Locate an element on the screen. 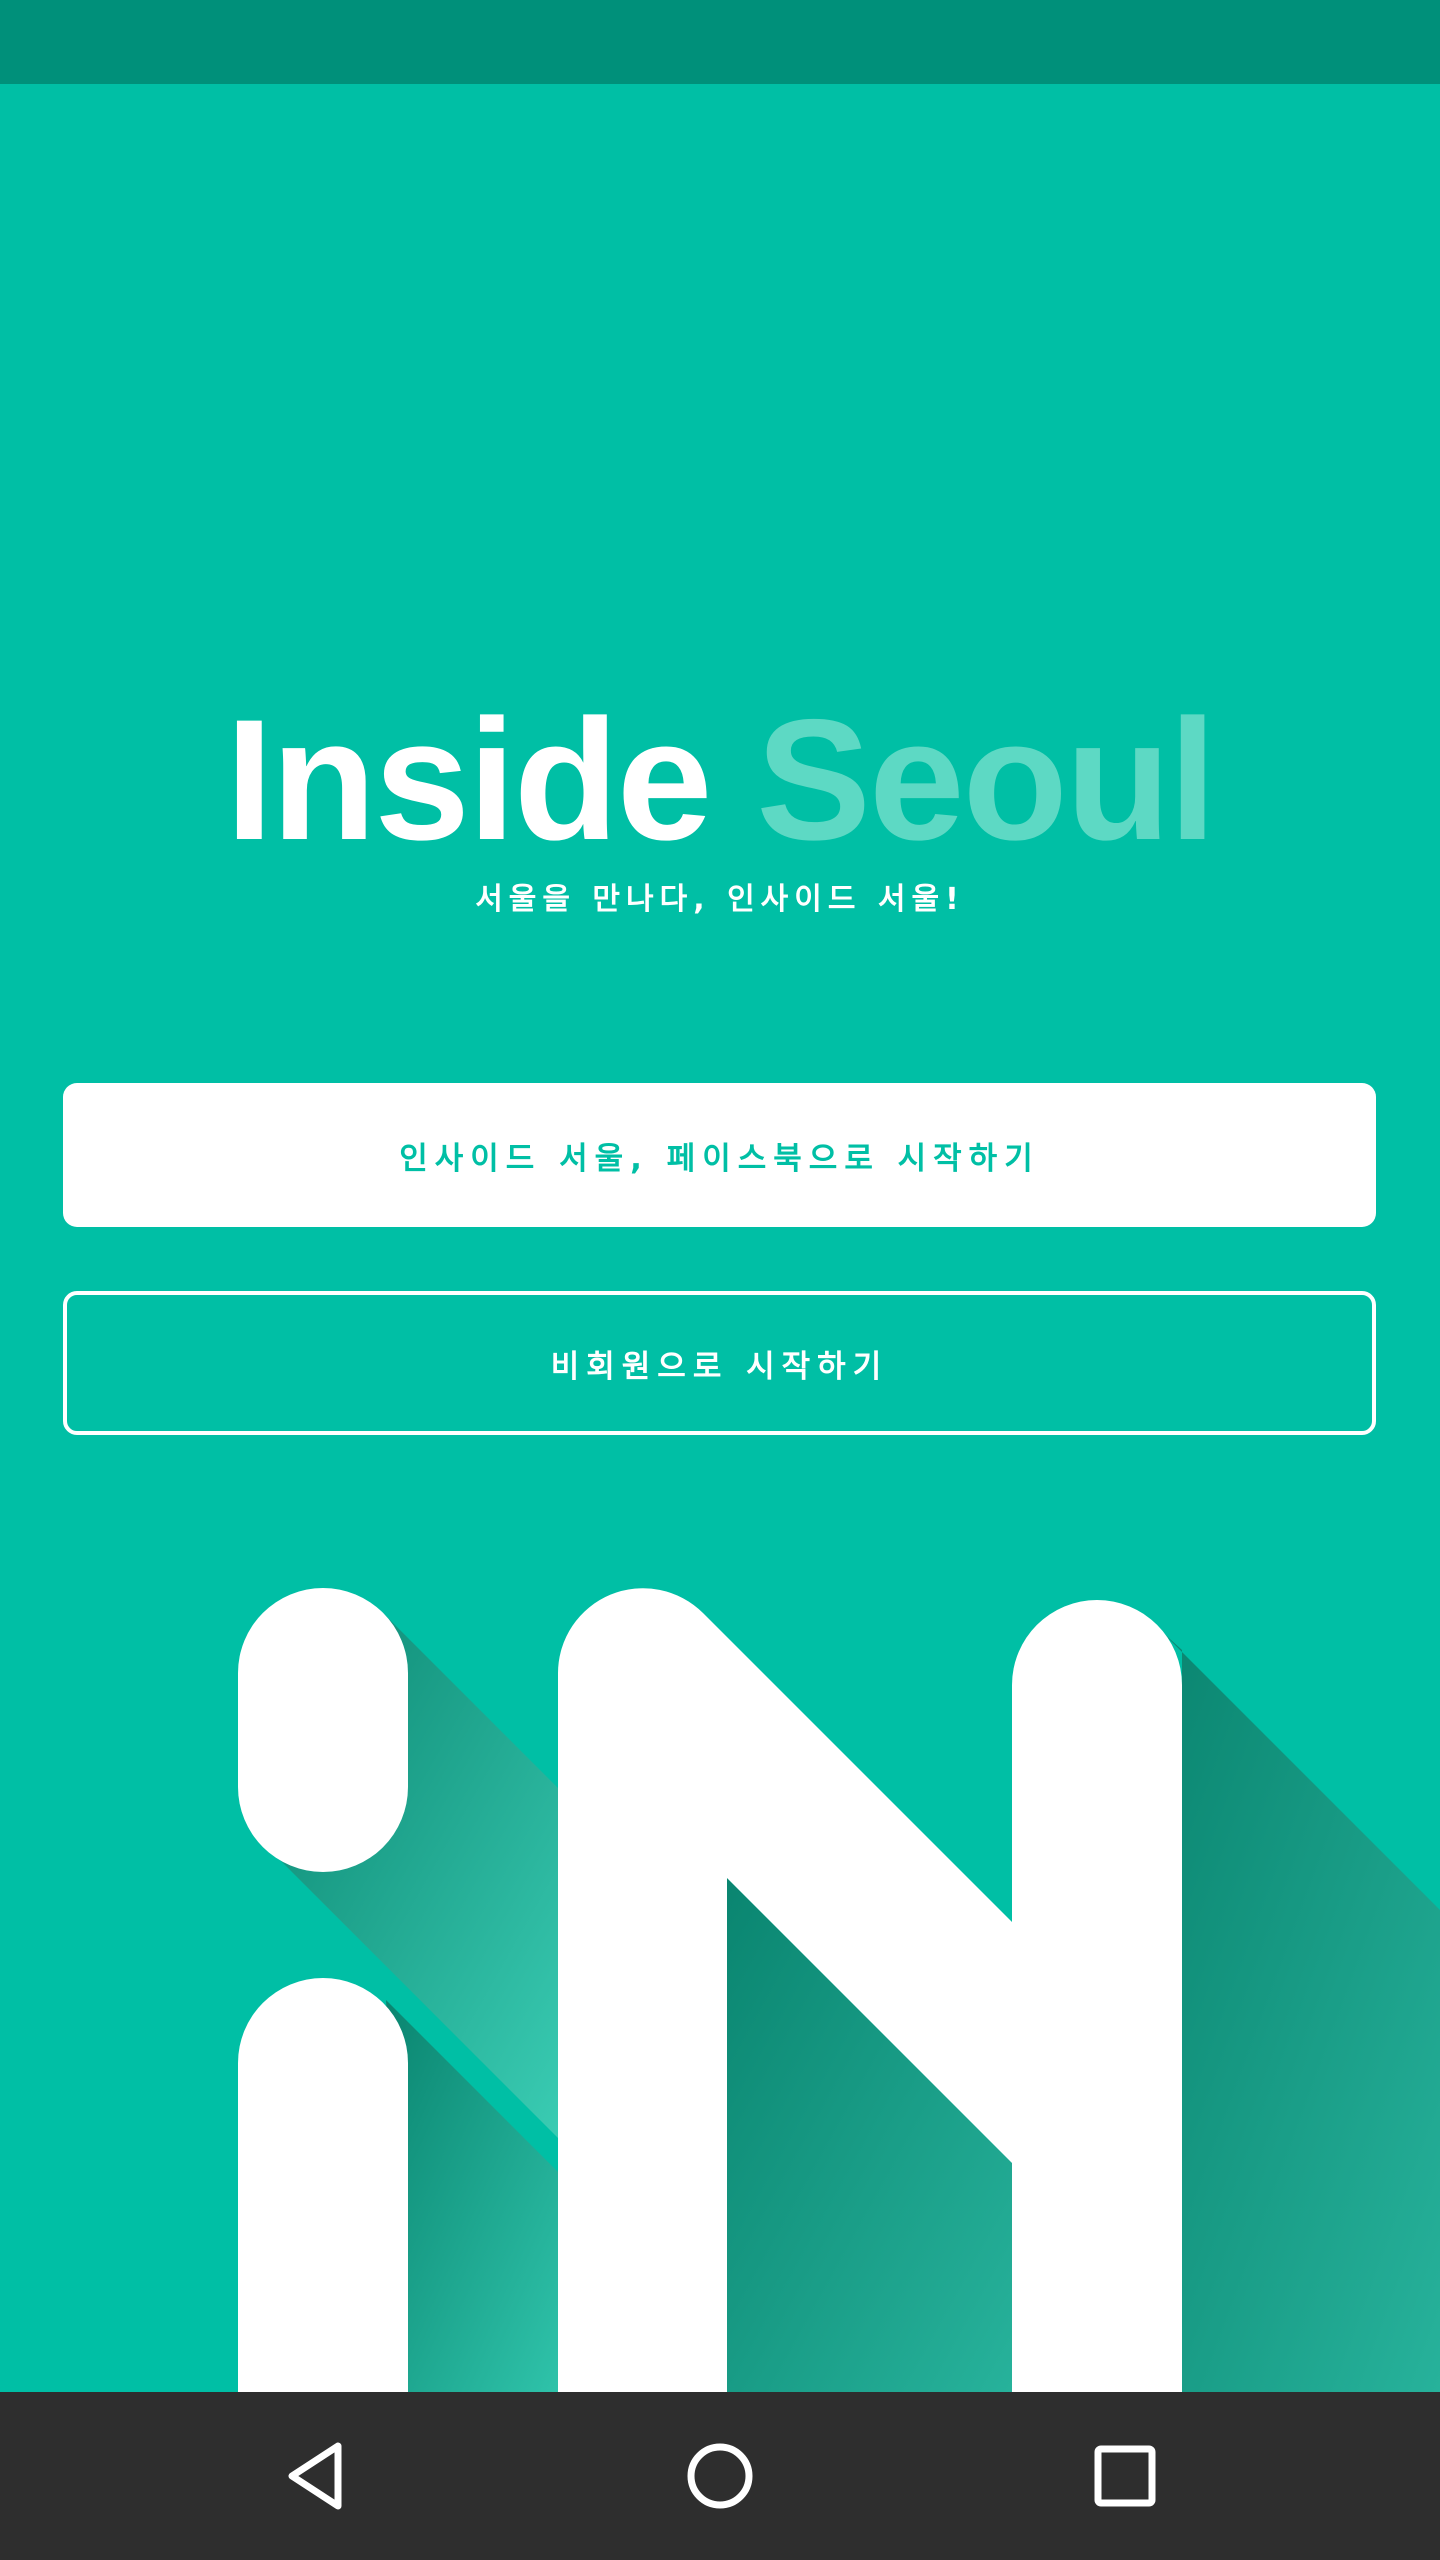 The height and width of the screenshot is (2560, 1440). home-circle-icon is located at coordinates (720, 2476).